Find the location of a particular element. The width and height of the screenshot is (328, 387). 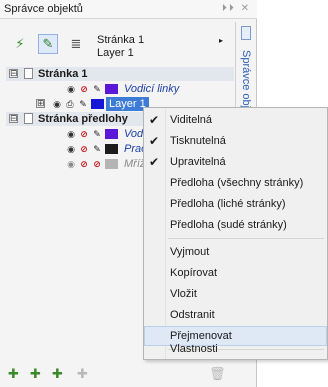

current-page-info: Stránka 1 Layer 1 is located at coordinates (120, 47).